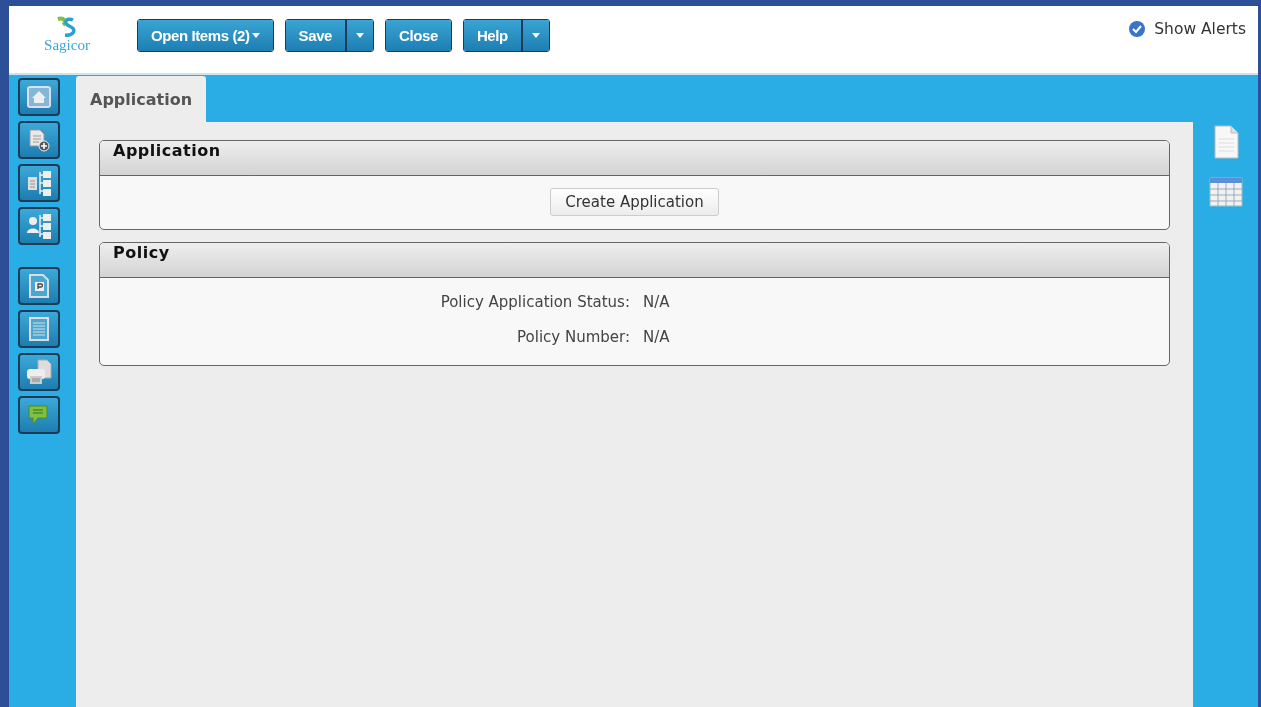  Describe the element at coordinates (205, 35) in the screenshot. I see `open-items-button: Open Items (2)` at that location.